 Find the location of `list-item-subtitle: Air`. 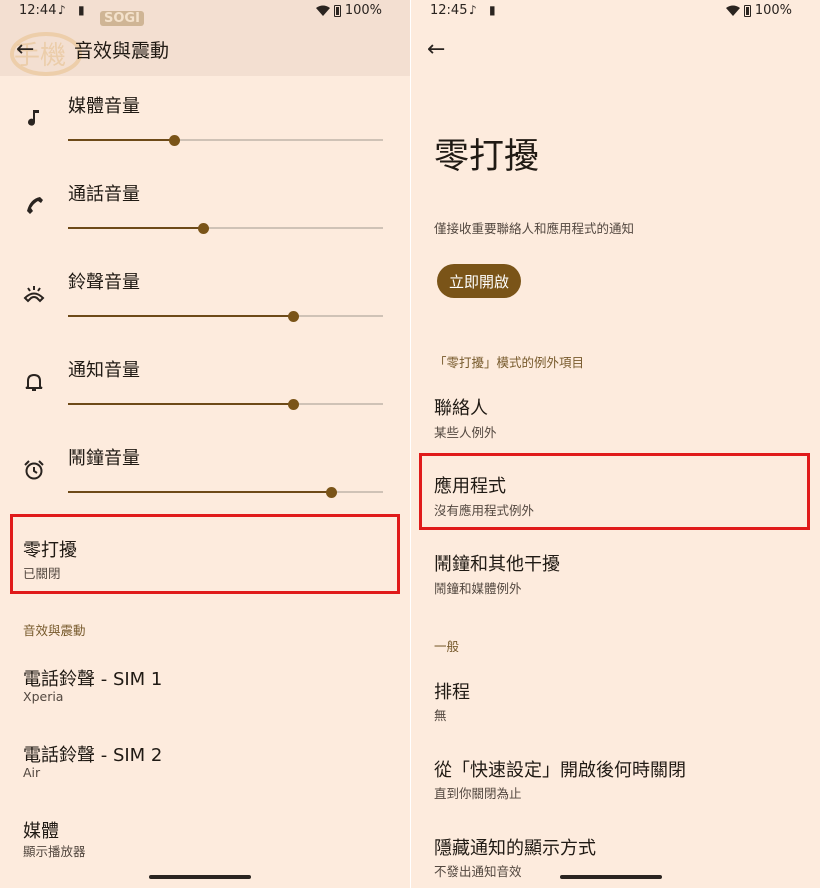

list-item-subtitle: Air is located at coordinates (32, 772).